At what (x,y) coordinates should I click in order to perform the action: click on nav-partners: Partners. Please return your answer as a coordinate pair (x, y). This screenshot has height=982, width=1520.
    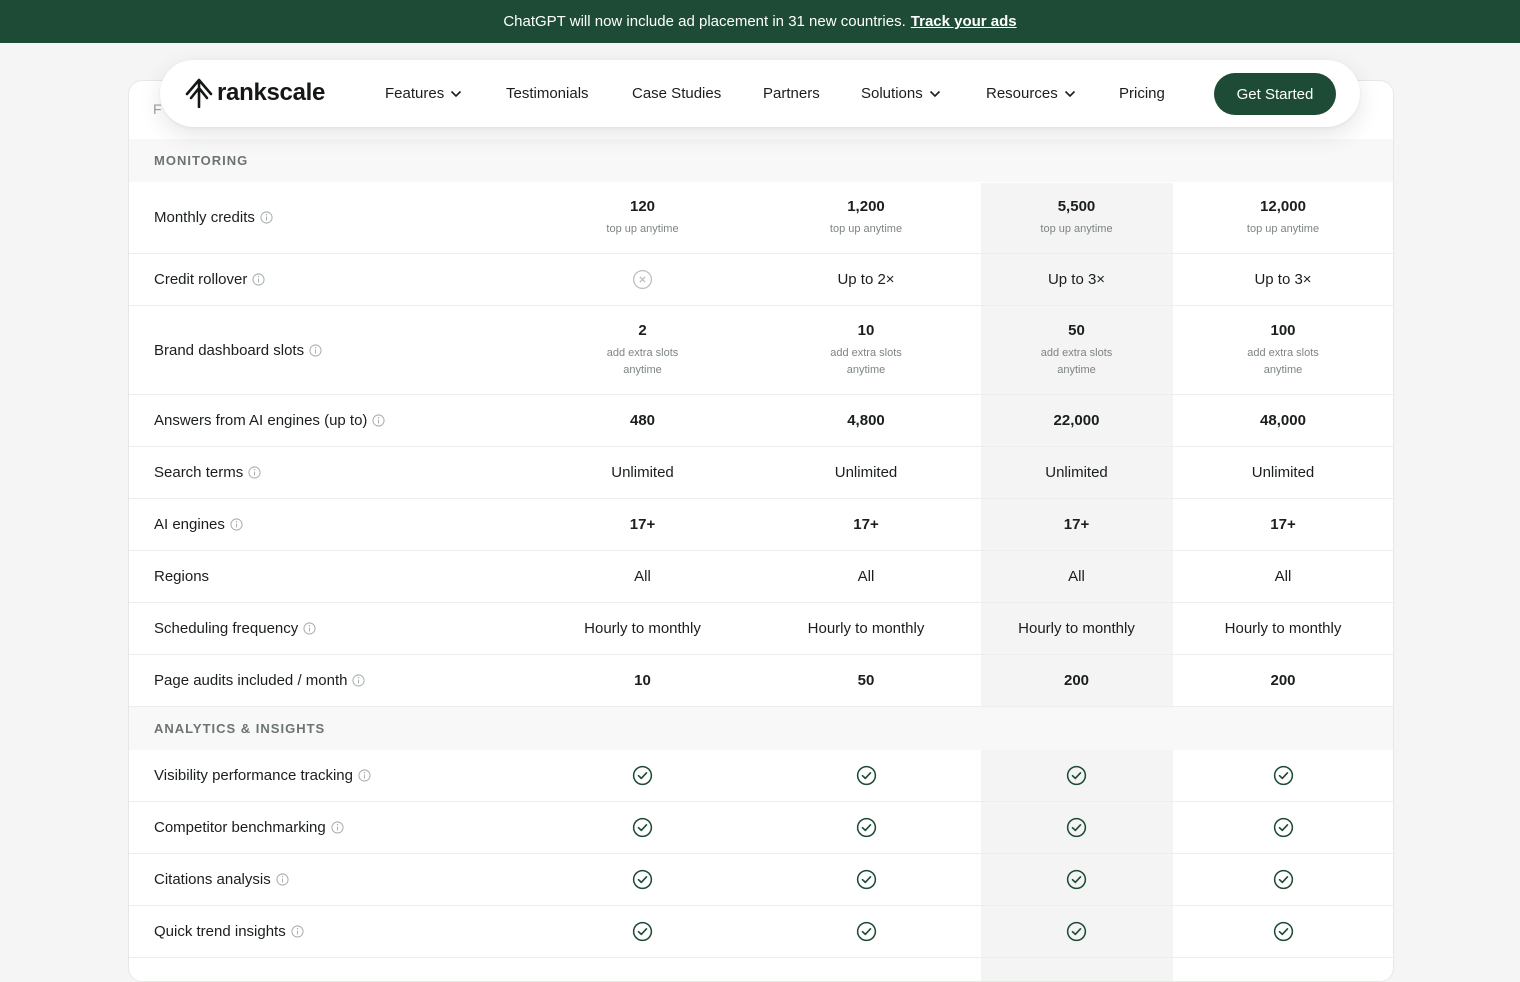
    Looking at the image, I should click on (791, 93).